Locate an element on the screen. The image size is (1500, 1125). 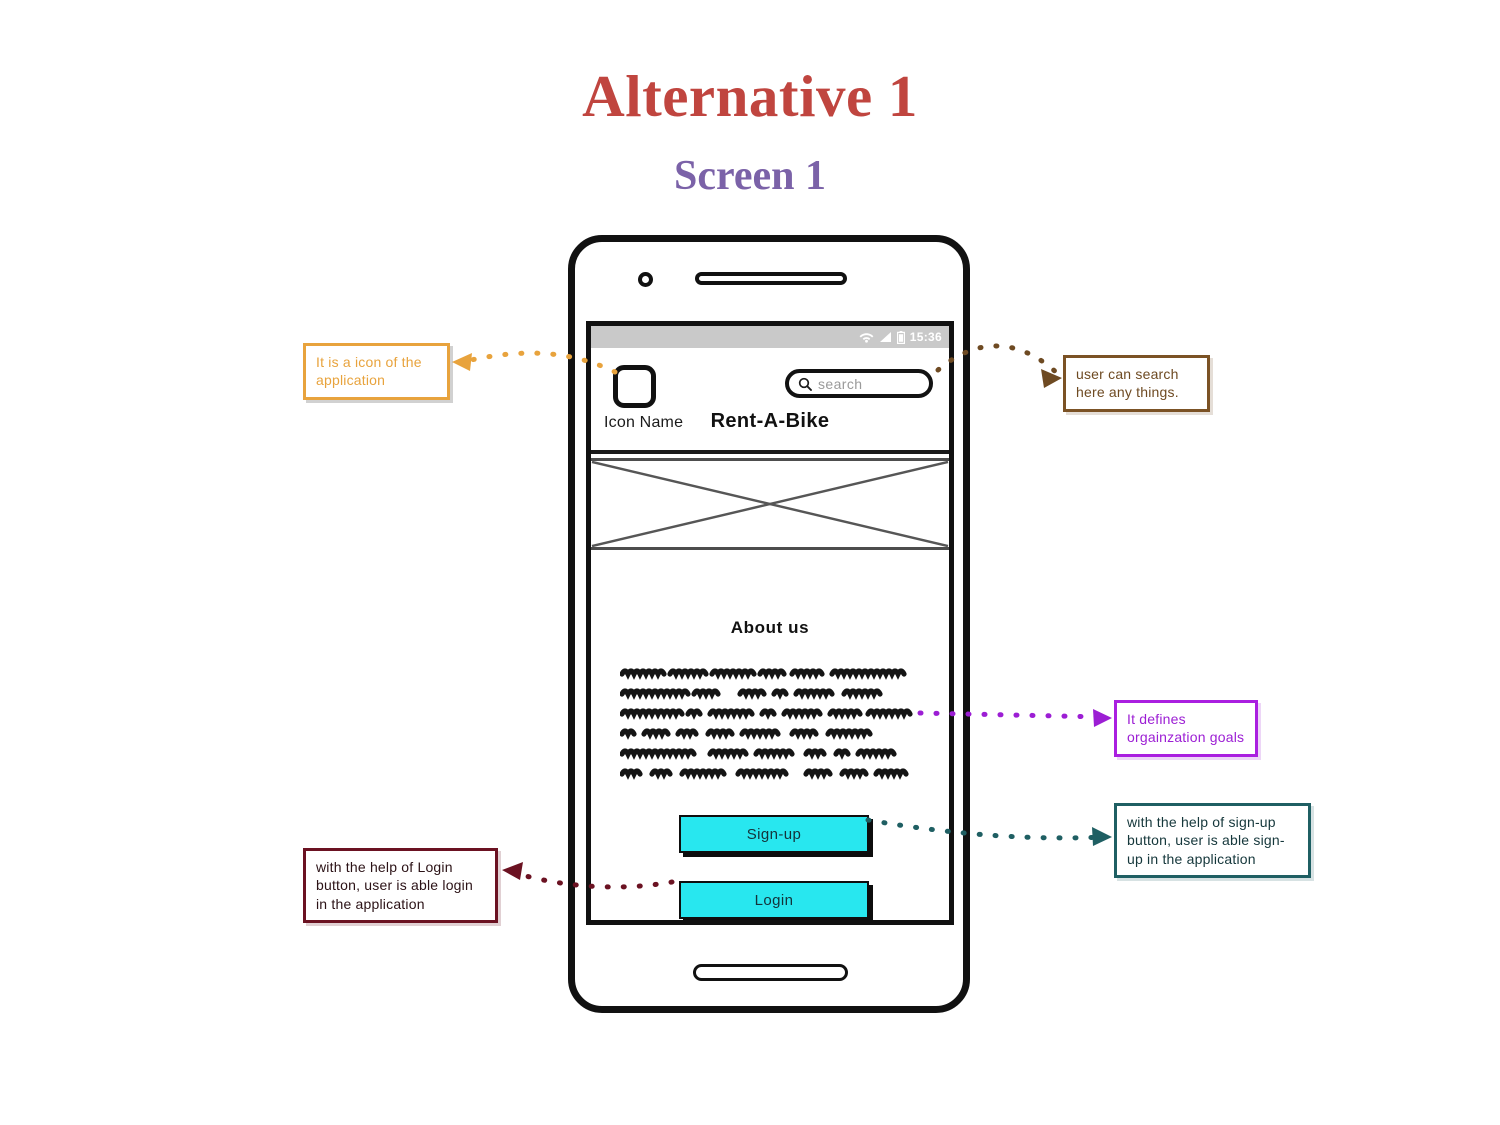
about-placeholder-text is located at coordinates (770, 731).